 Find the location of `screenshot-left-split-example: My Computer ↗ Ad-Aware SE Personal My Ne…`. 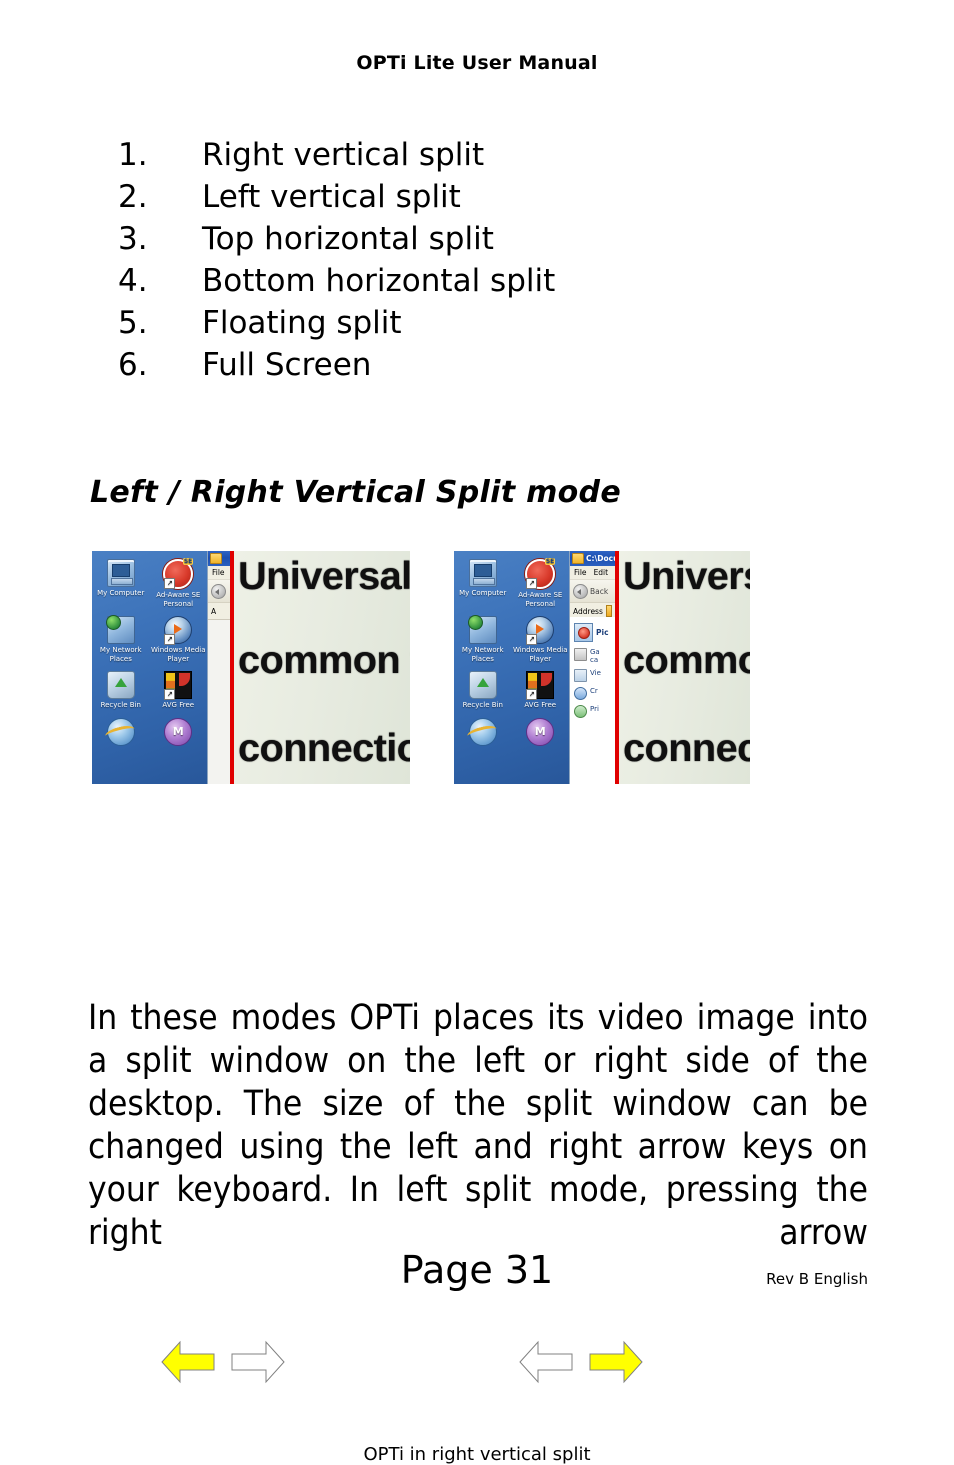

screenshot-left-split-example: My Computer ↗ Ad-Aware SE Personal My Ne… is located at coordinates (251, 667).